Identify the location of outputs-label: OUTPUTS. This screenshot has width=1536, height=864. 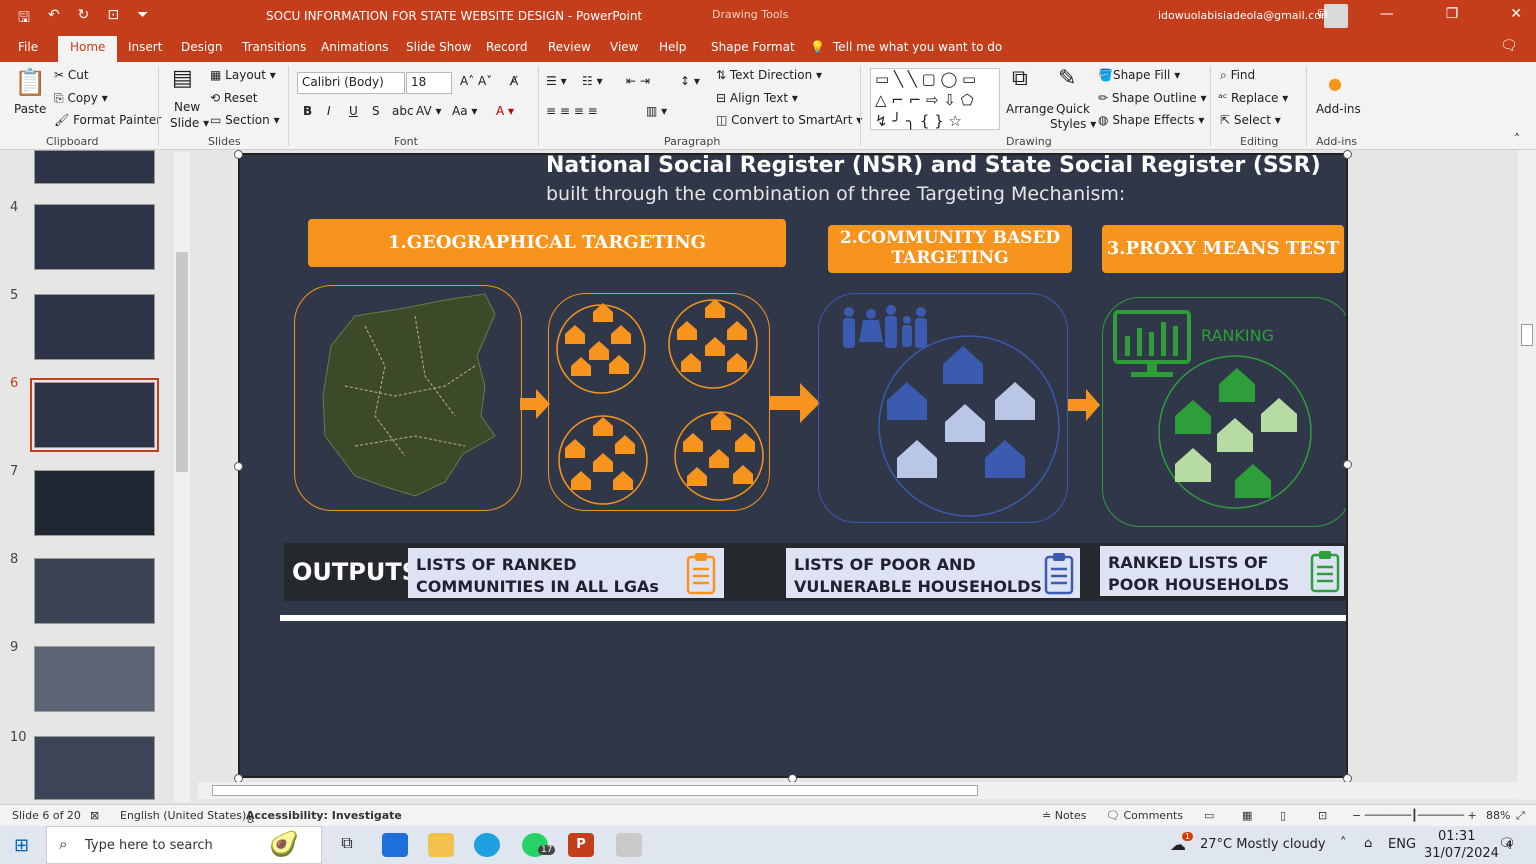
(355, 572).